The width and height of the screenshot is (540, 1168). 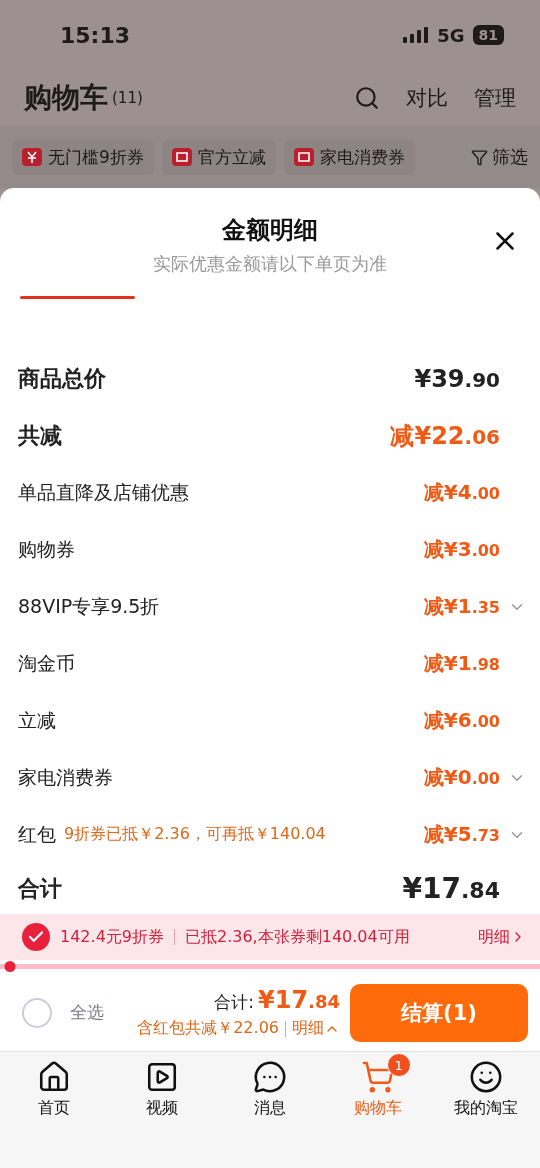 I want to click on row-amount: 减¥1.98, so click(x=461, y=663).